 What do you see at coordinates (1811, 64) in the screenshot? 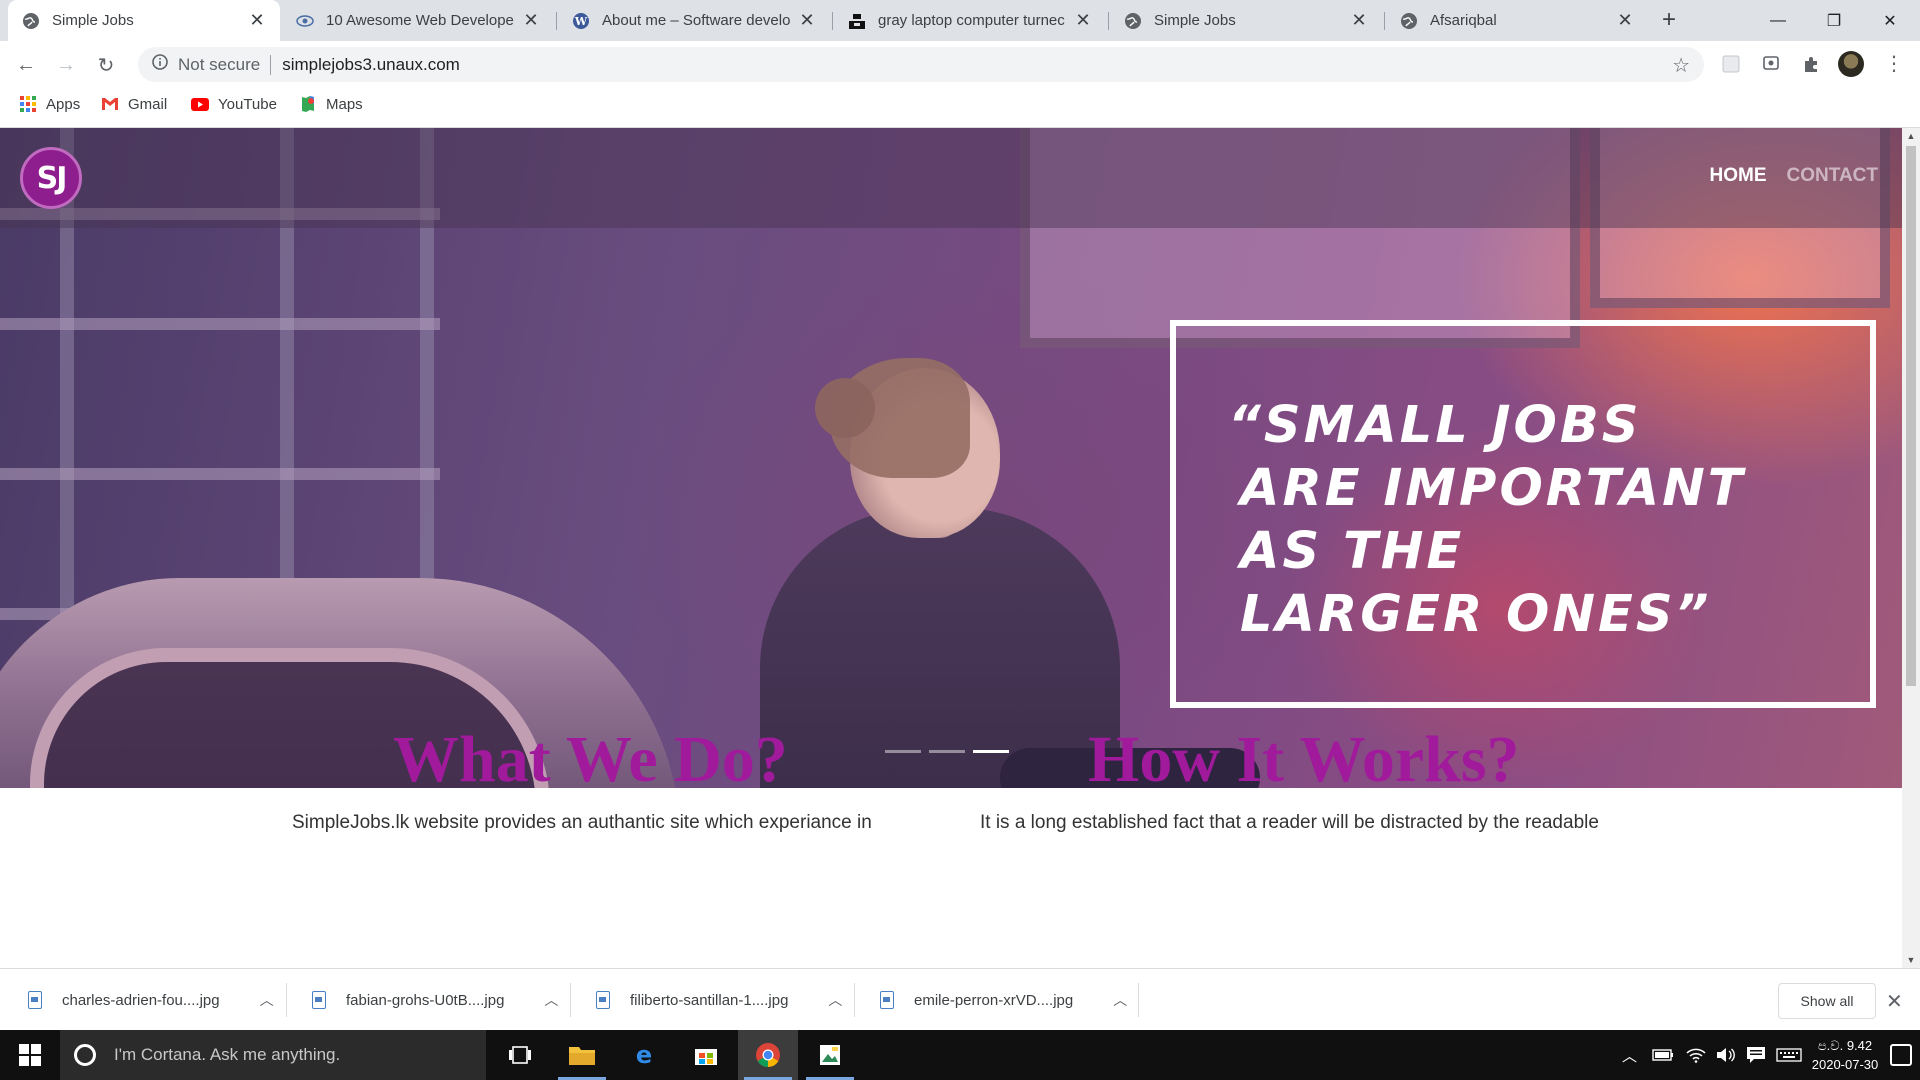
I see `extensions-puzzle-icon` at bounding box center [1811, 64].